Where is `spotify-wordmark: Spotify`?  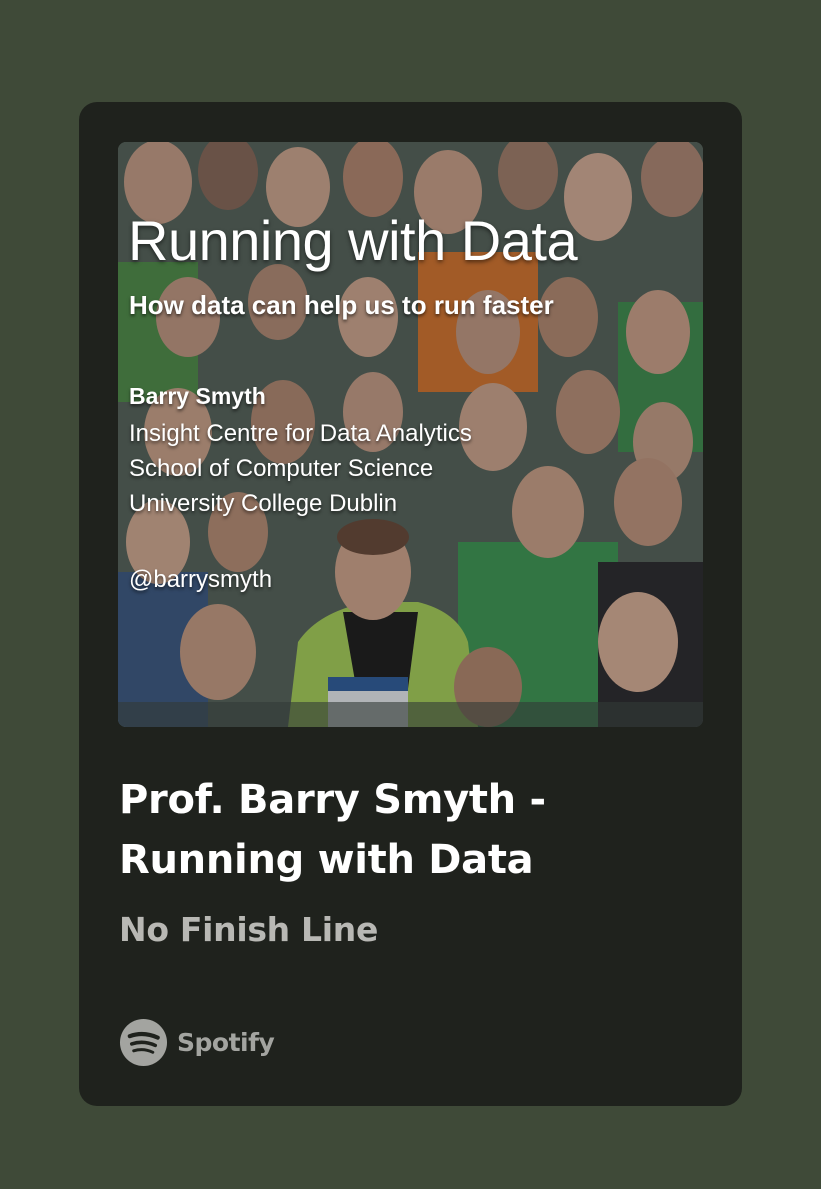 spotify-wordmark: Spotify is located at coordinates (226, 1042).